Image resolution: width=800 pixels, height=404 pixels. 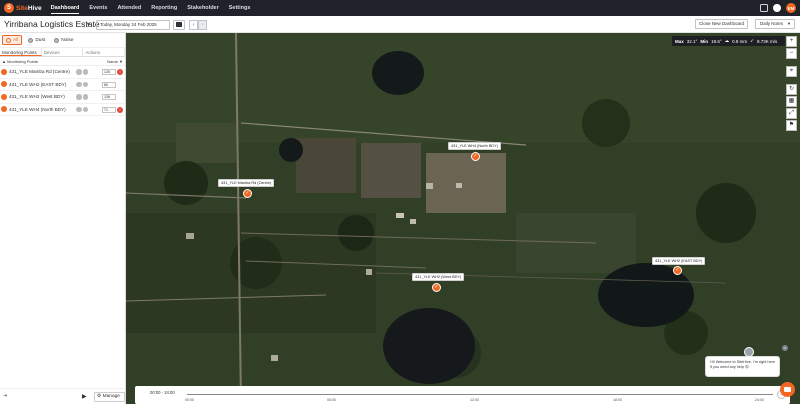 What do you see at coordinates (162, 392) in the screenshot?
I see `timeline-range: 00:00 - 24:00` at bounding box center [162, 392].